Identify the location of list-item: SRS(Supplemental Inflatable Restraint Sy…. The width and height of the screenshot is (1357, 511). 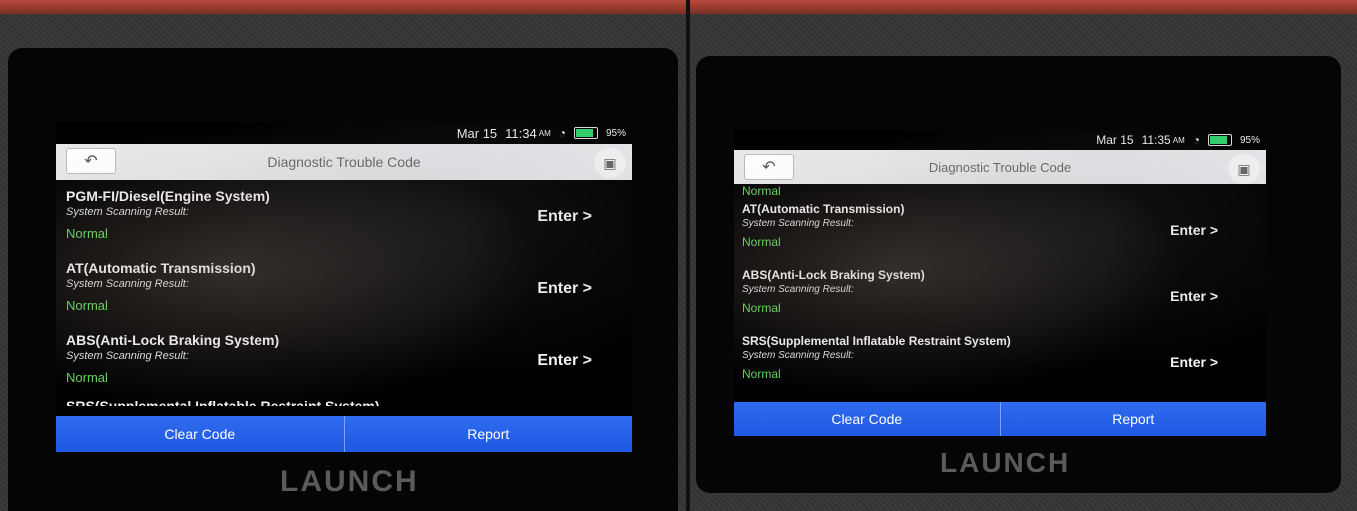
(1000, 363).